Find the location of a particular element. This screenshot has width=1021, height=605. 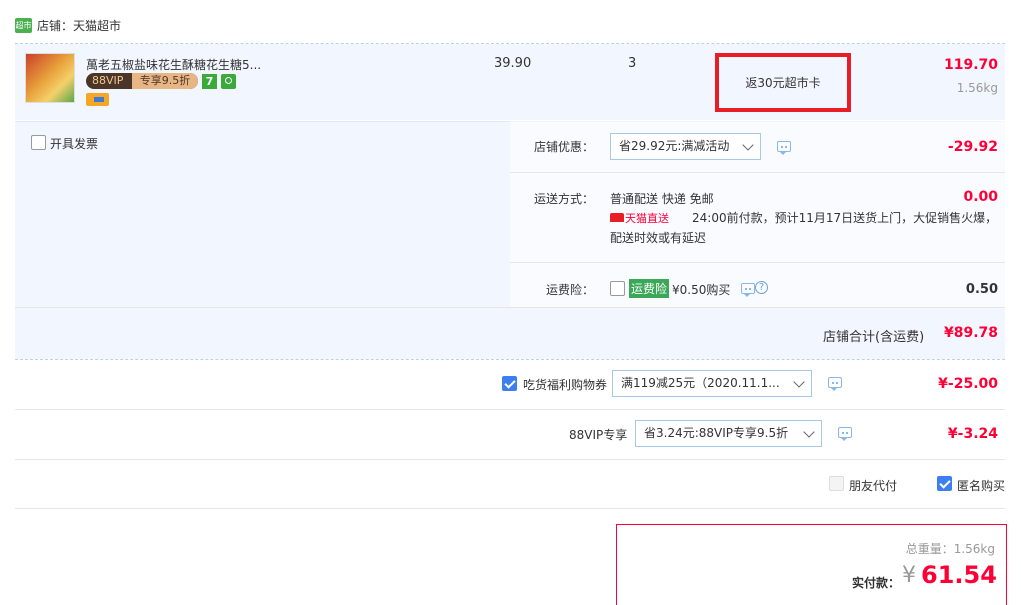

store-discount-amount: -29.92 is located at coordinates (972, 147).